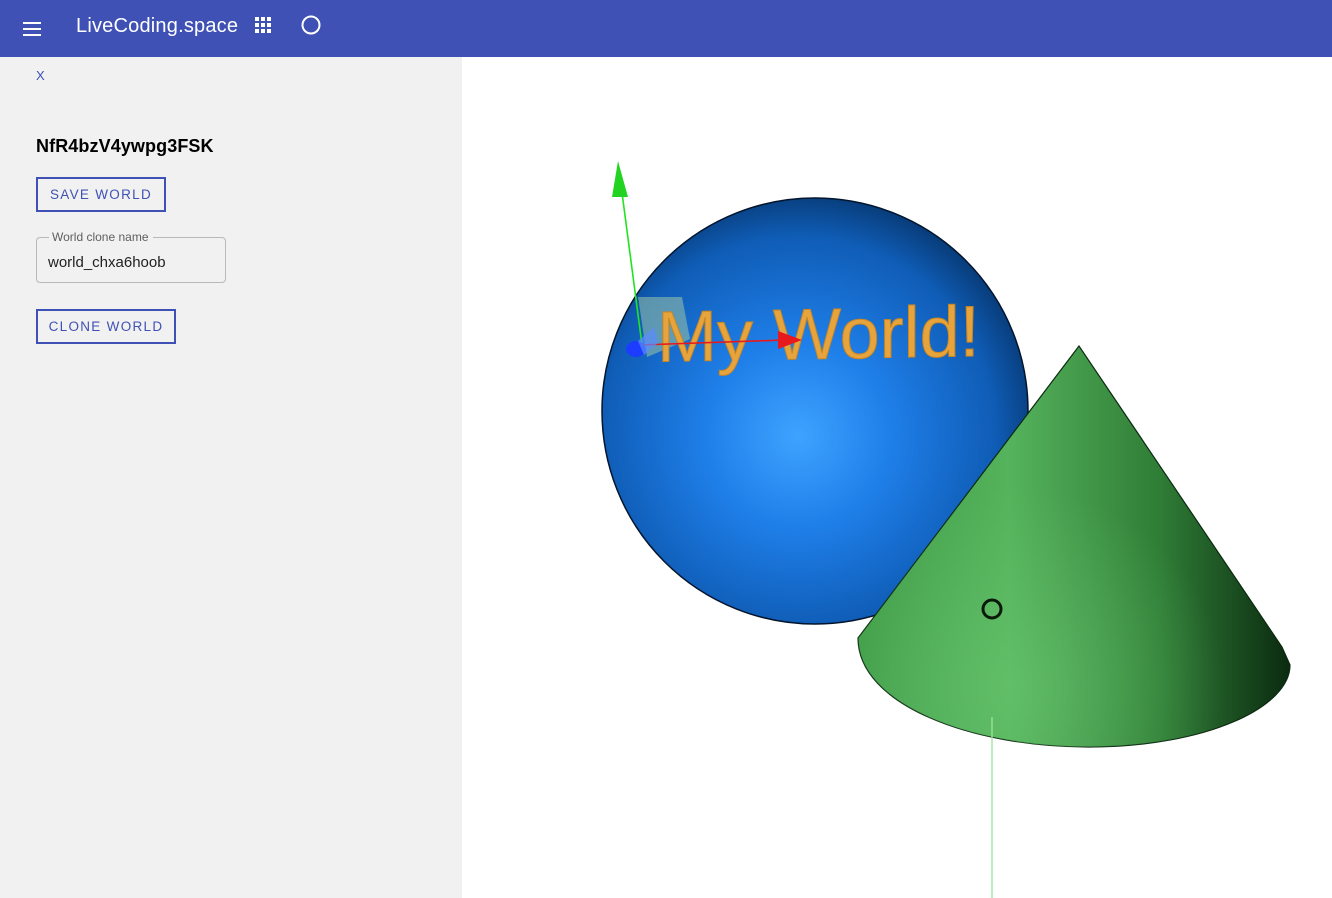 This screenshot has height=898, width=1332. What do you see at coordinates (106, 326) in the screenshot?
I see `clone-world-button: CLONE WORLD` at bounding box center [106, 326].